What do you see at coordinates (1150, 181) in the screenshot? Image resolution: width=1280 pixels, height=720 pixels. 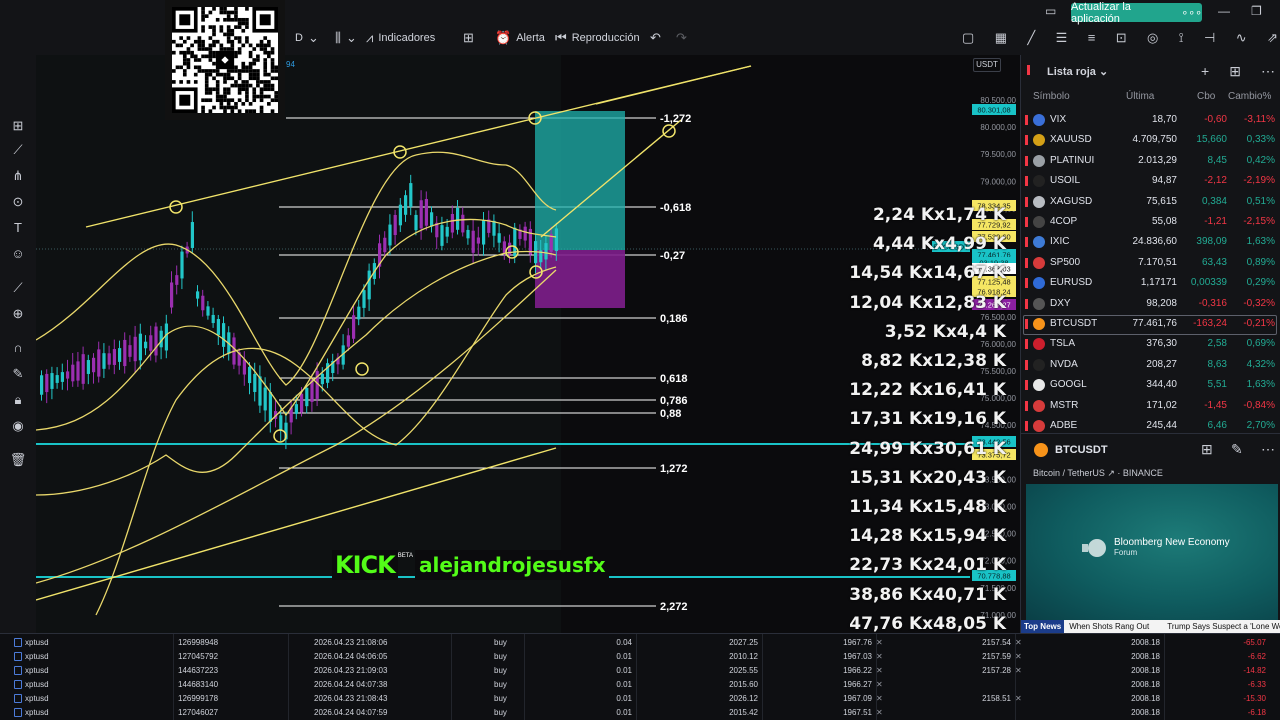 I see `watchlist-row: USOIL 94,87 -2,12 -2,19%` at bounding box center [1150, 181].